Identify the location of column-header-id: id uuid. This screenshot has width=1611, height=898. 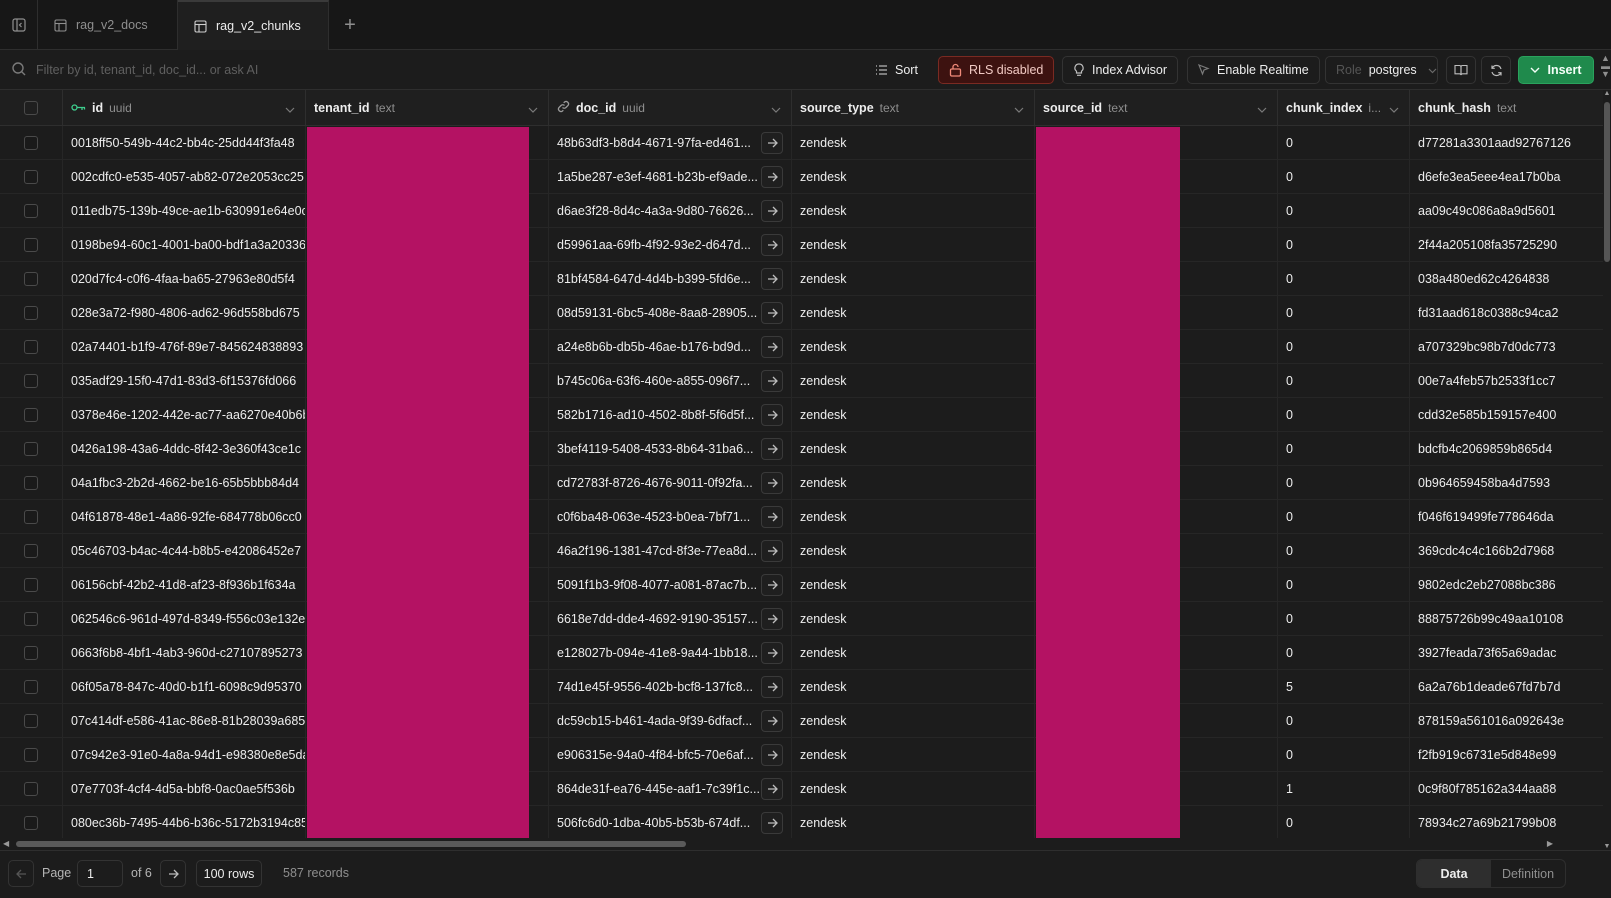
(184, 108).